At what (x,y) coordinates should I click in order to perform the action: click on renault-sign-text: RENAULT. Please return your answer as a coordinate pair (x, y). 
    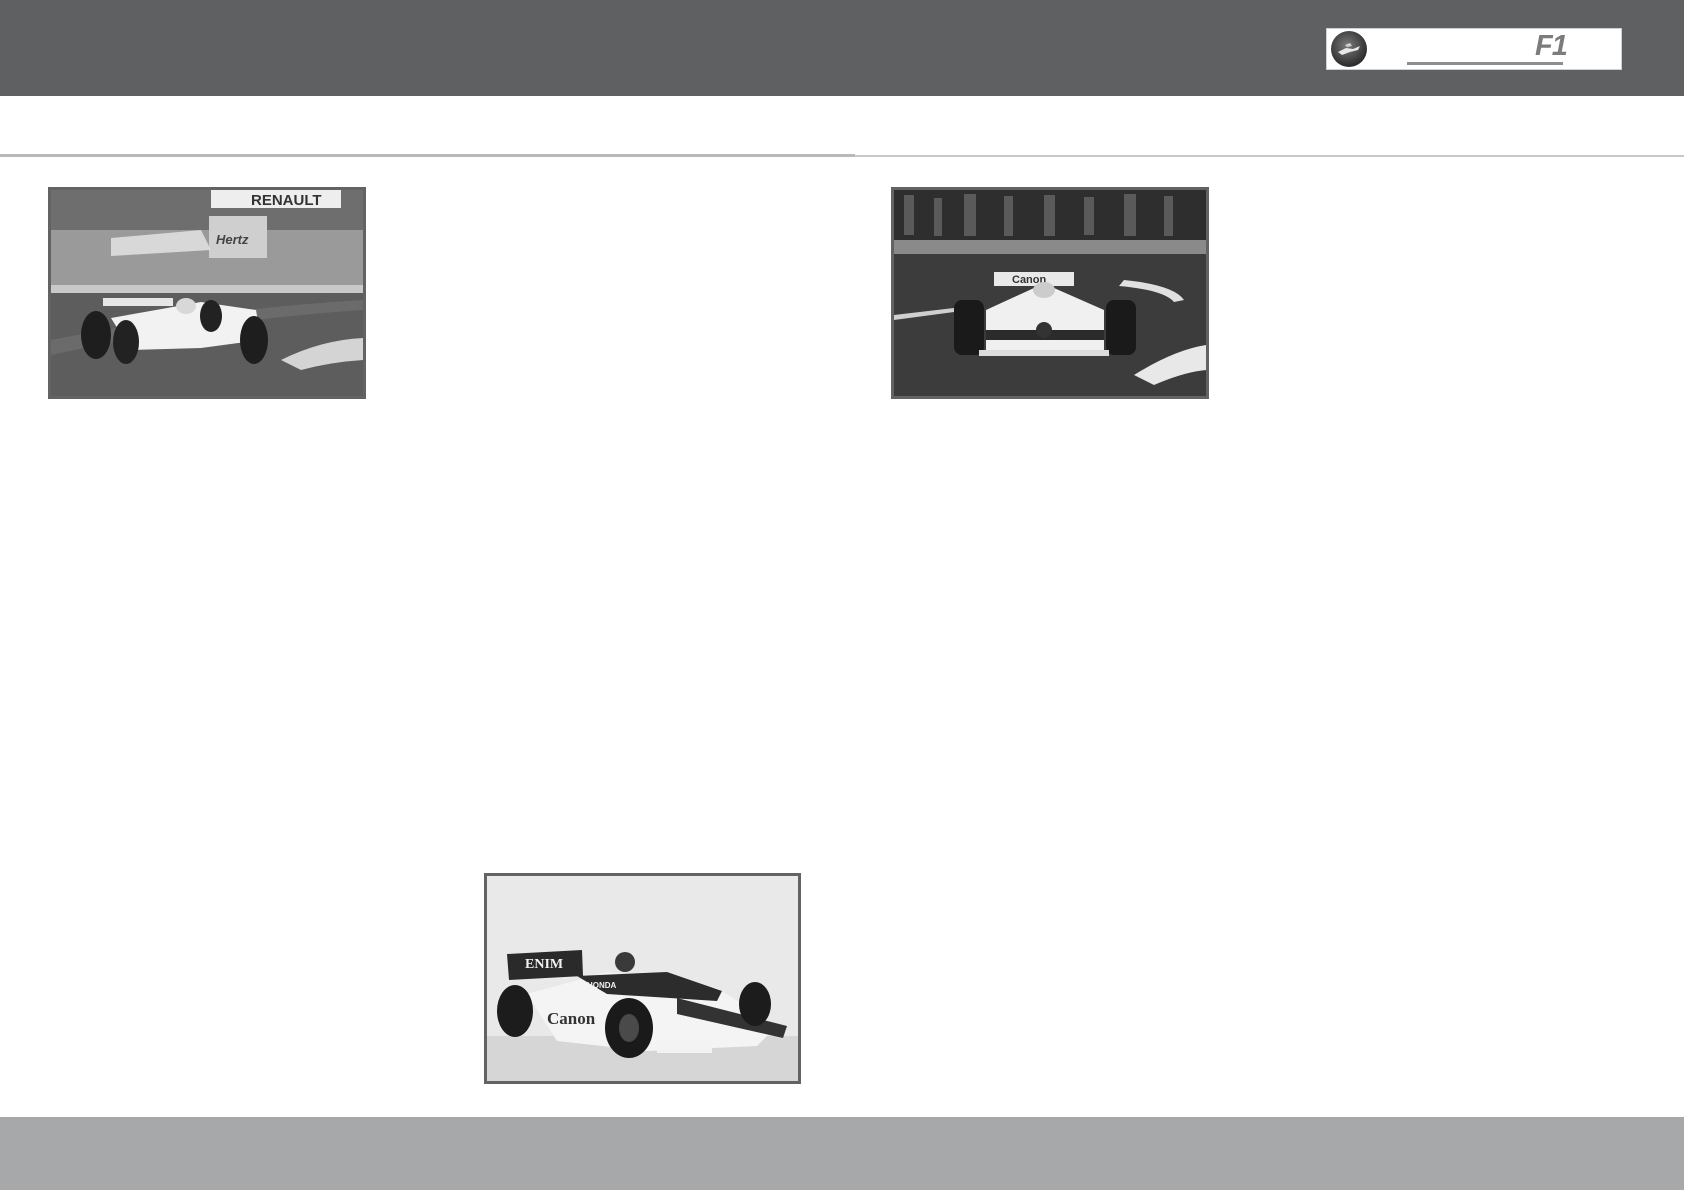
    Looking at the image, I should click on (286, 200).